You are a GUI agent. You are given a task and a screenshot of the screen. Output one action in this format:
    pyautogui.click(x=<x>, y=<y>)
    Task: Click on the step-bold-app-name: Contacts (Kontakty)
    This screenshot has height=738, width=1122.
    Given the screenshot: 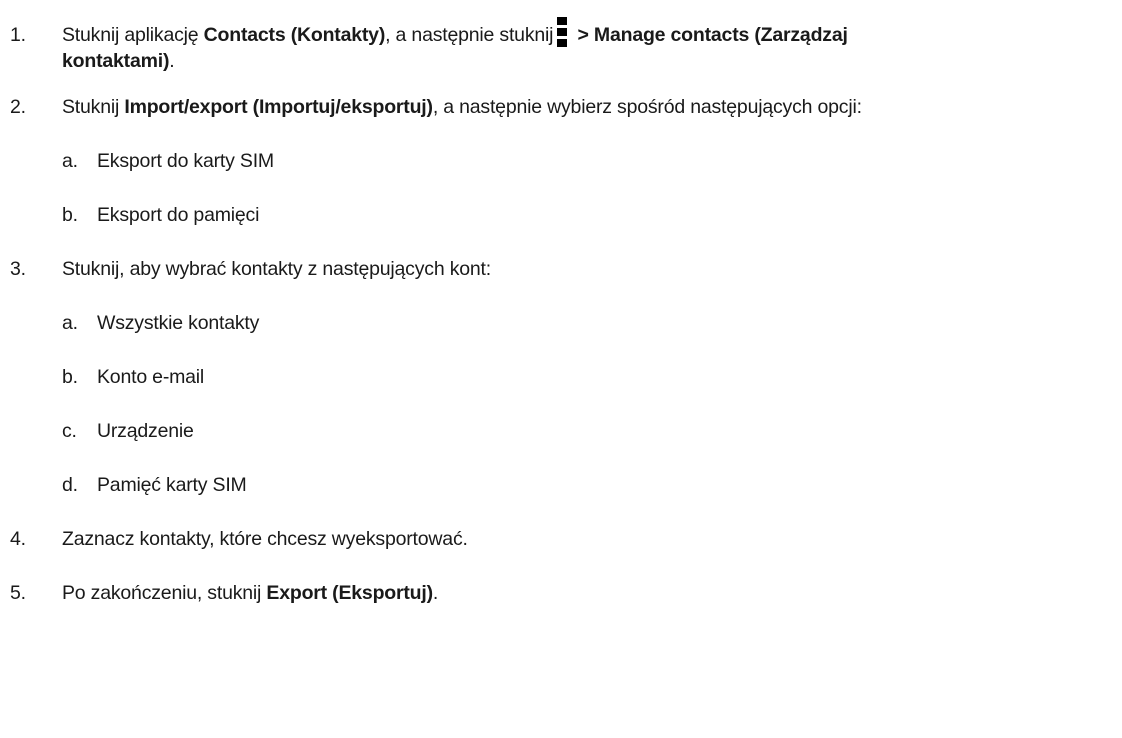 What is the action you would take?
    pyautogui.click(x=294, y=35)
    